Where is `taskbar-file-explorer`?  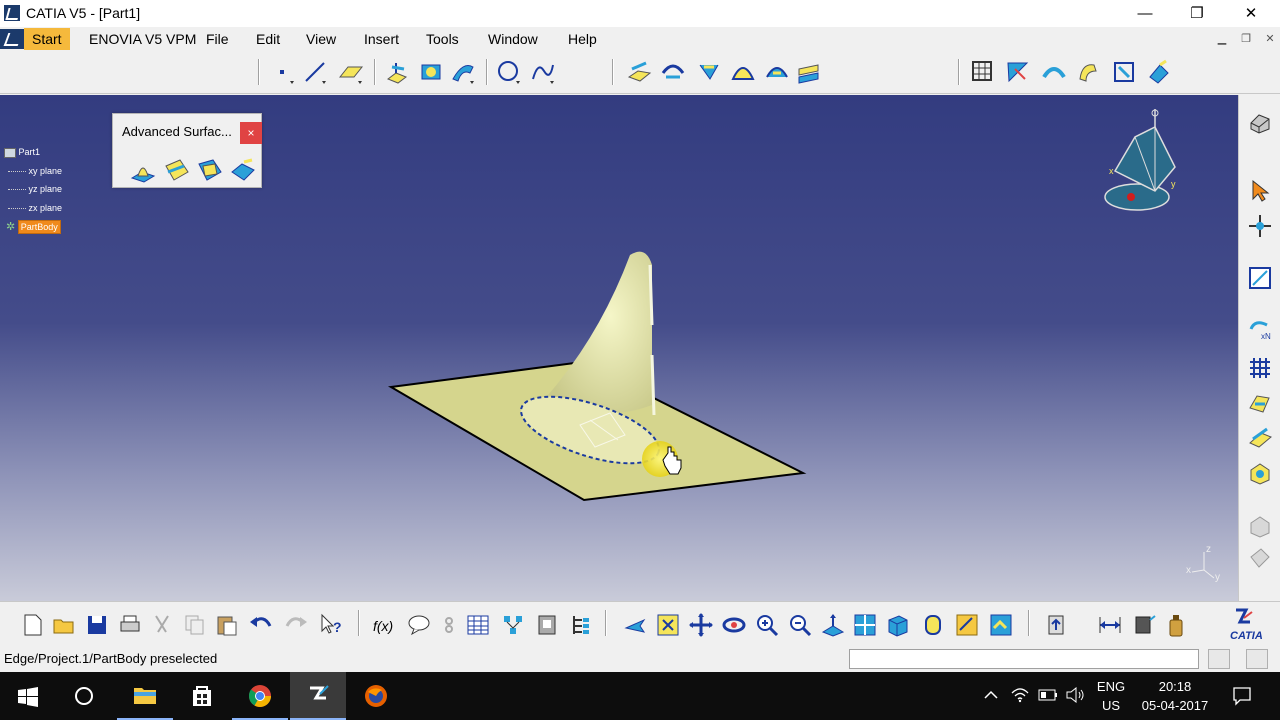
taskbar-file-explorer is located at coordinates (145, 696).